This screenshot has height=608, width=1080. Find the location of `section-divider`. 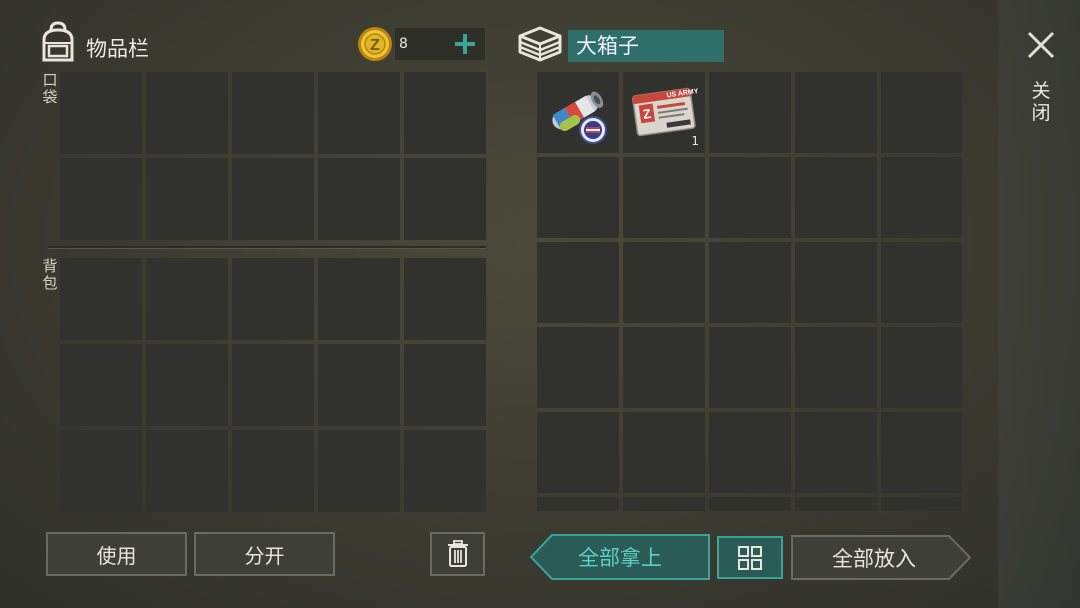

section-divider is located at coordinates (267, 247).